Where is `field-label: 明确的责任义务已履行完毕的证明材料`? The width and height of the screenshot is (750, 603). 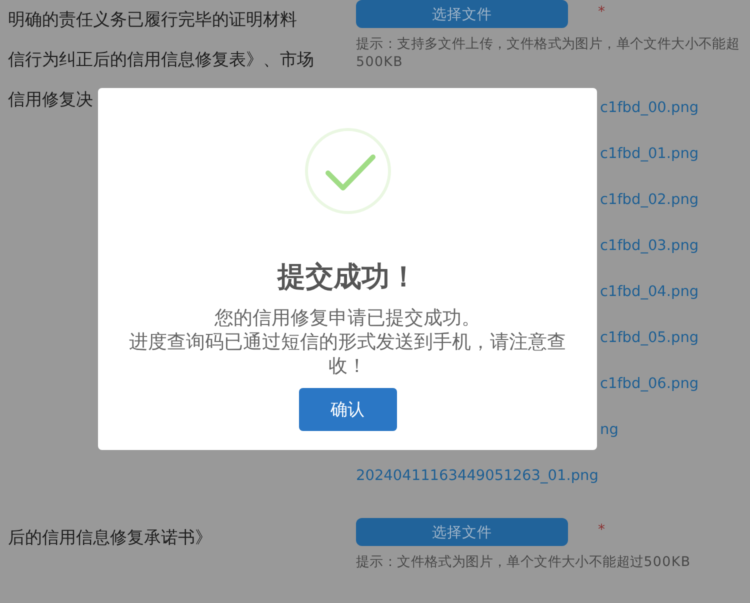
field-label: 明确的责任义务已履行完毕的证明材料 is located at coordinates (152, 20).